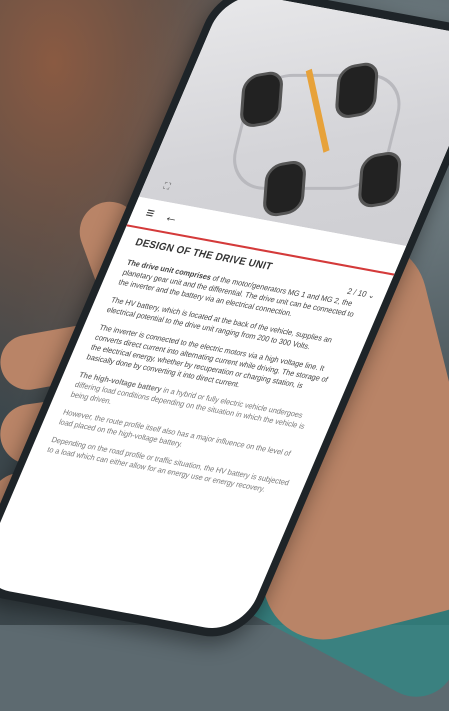 Image resolution: width=449 pixels, height=711 pixels. Describe the element at coordinates (172, 217) in the screenshot. I see `back-arrow-icon: ←` at that location.